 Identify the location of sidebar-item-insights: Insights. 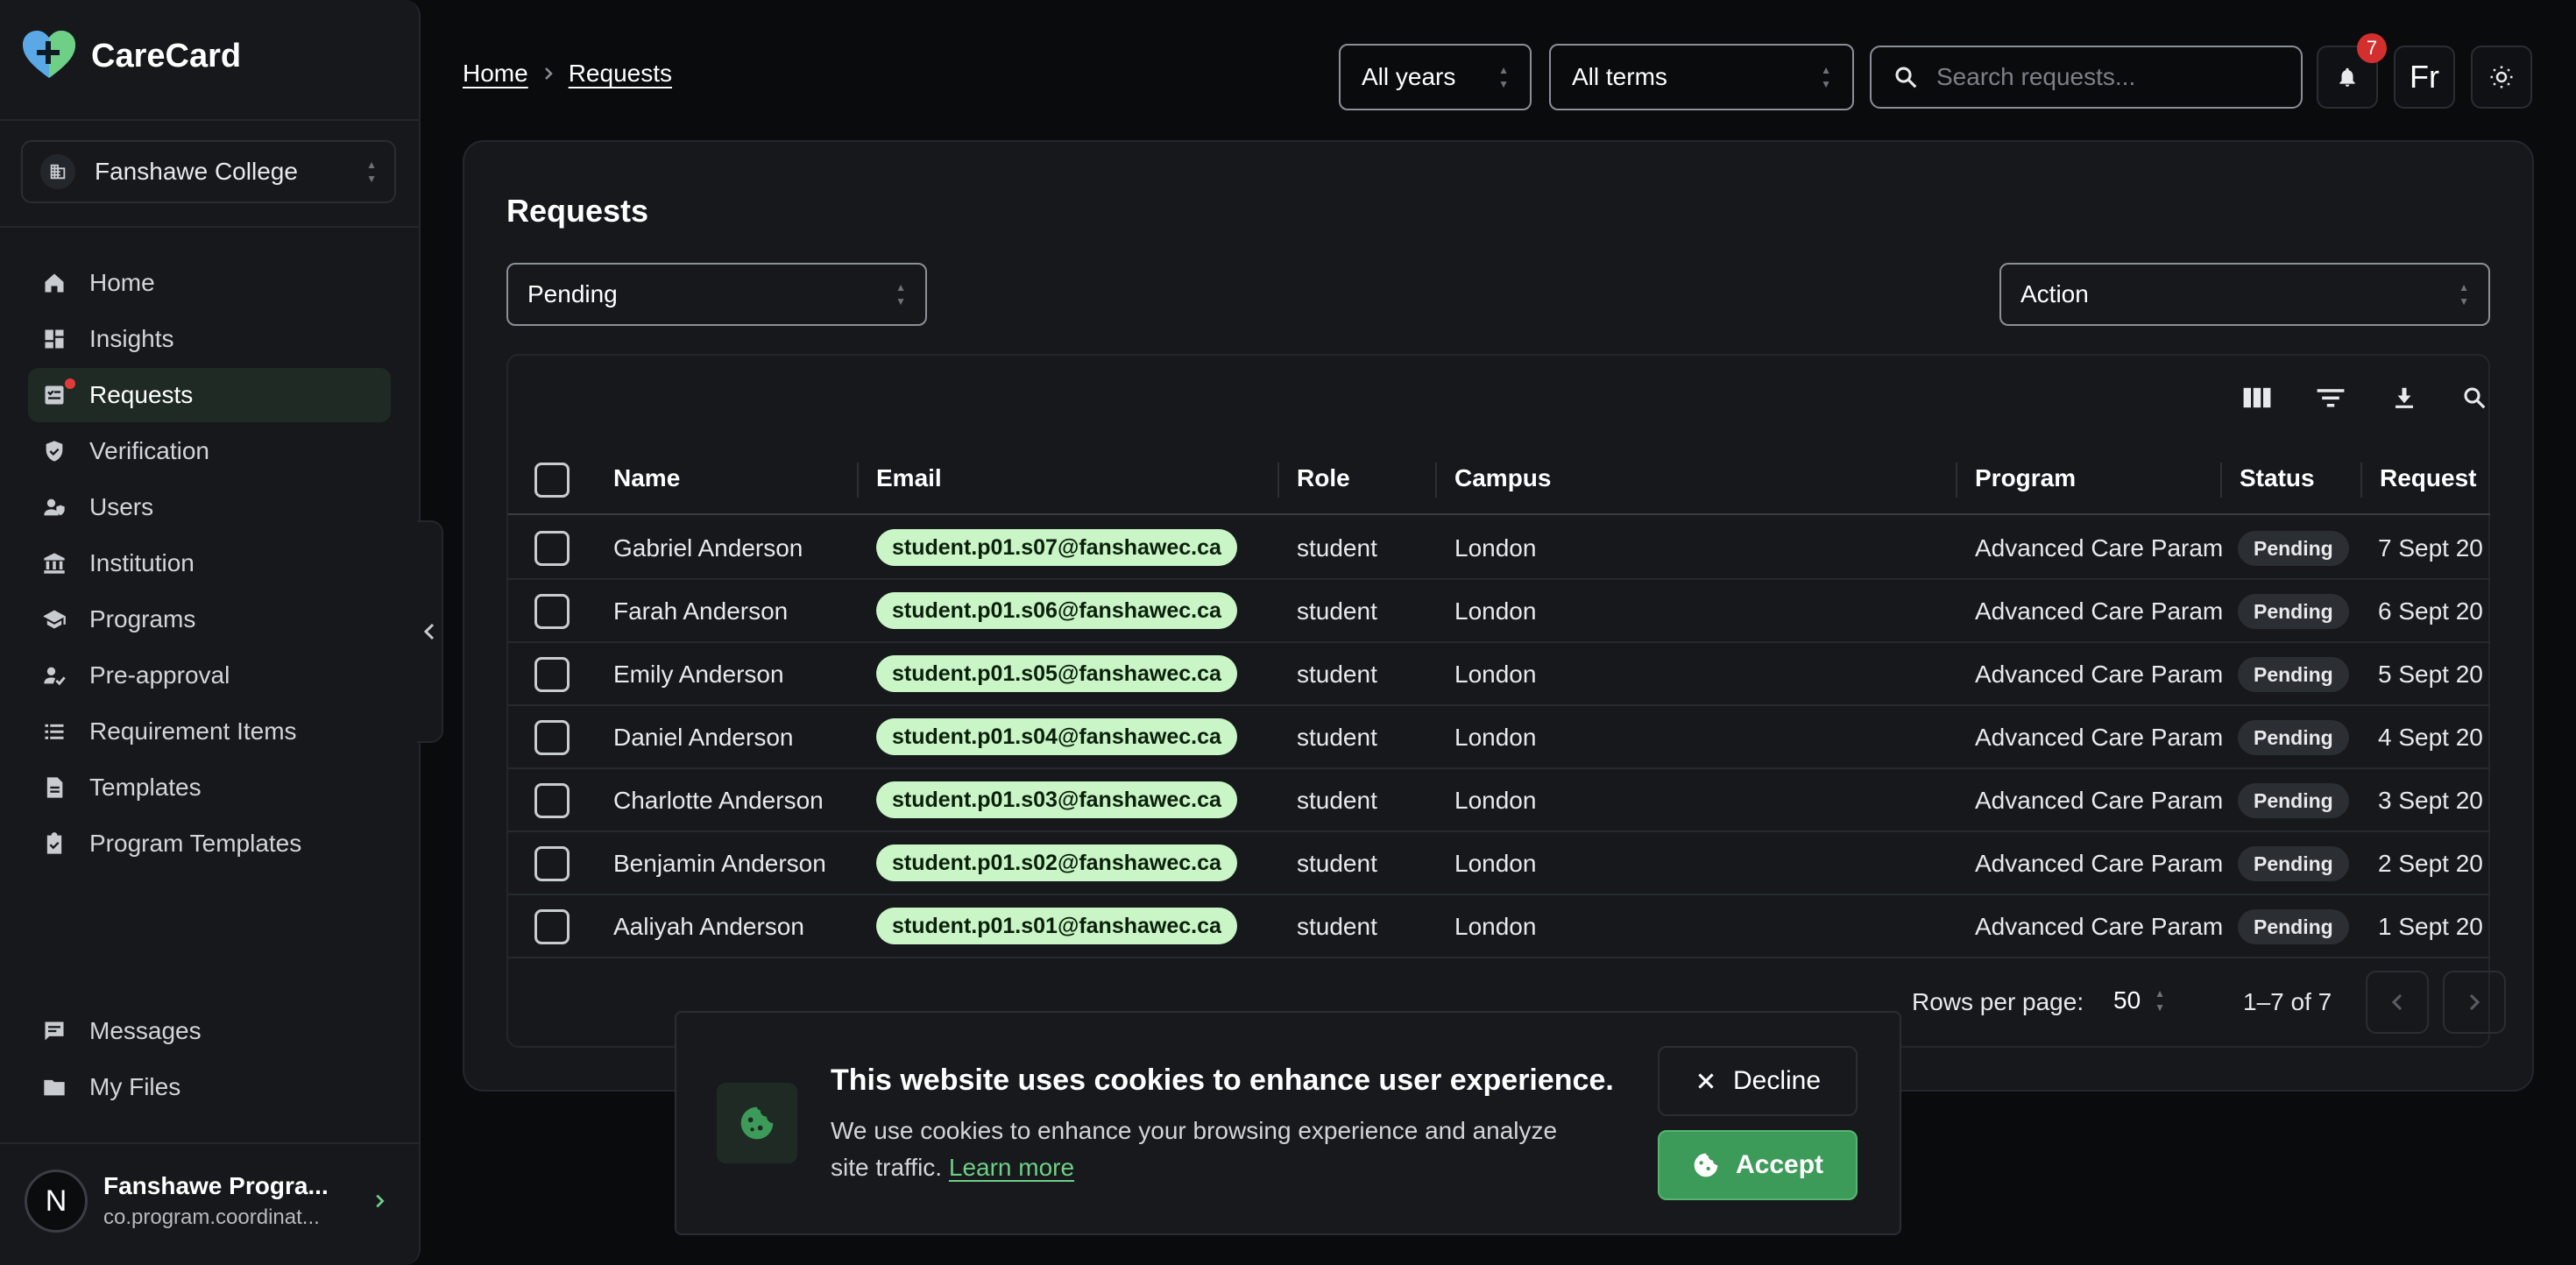
(209, 339).